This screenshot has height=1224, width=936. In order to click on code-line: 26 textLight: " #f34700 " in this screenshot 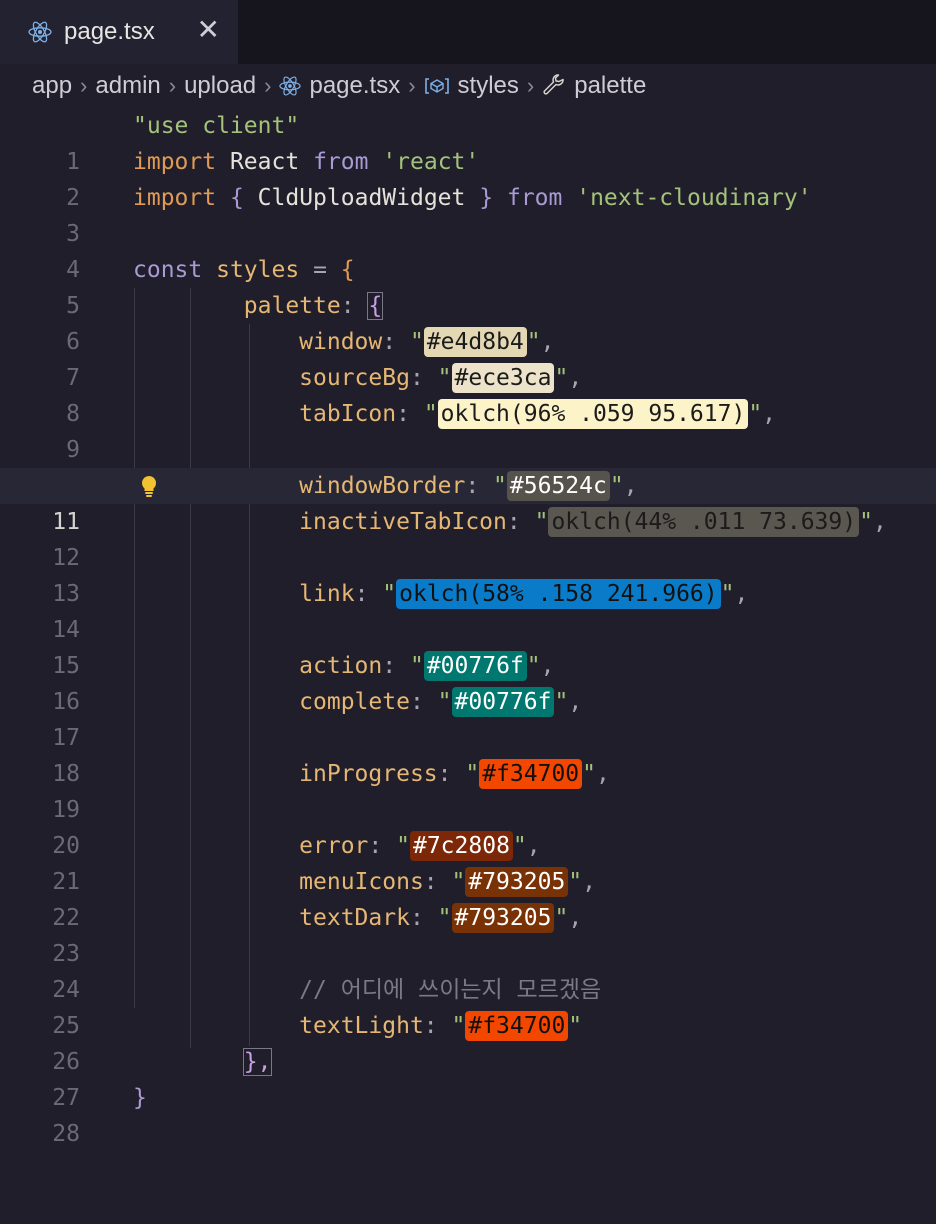, I will do `click(317, 1043)`.